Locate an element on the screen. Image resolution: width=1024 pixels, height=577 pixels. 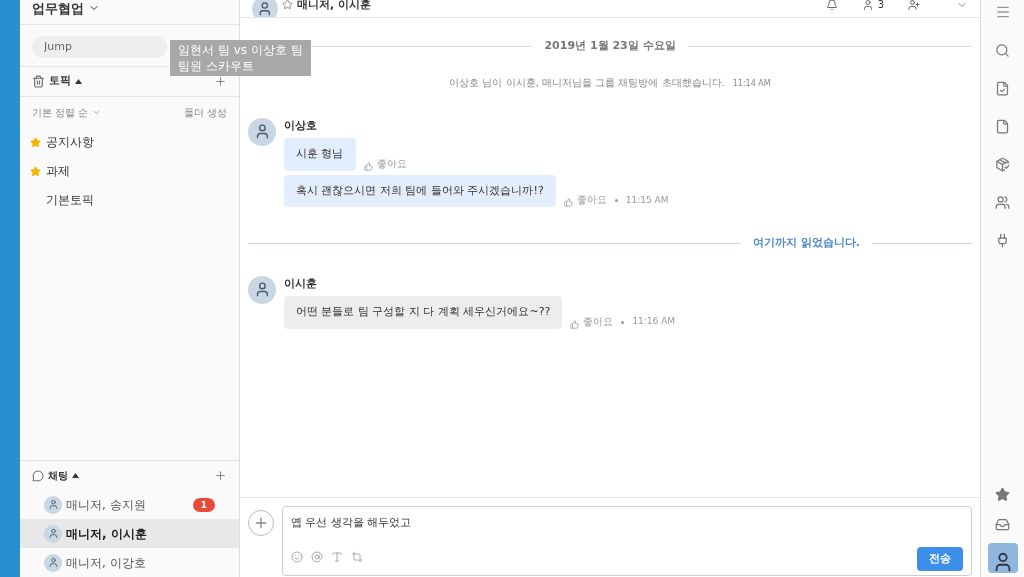
topic-item: 공지사항 is located at coordinates (129, 142).